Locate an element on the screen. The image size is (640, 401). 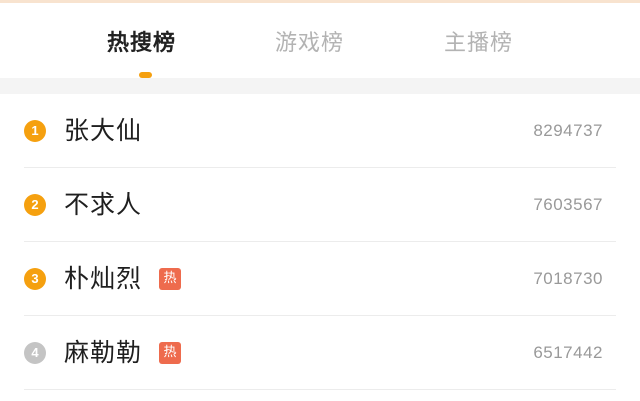
rank-badge: 2 is located at coordinates (35, 205).